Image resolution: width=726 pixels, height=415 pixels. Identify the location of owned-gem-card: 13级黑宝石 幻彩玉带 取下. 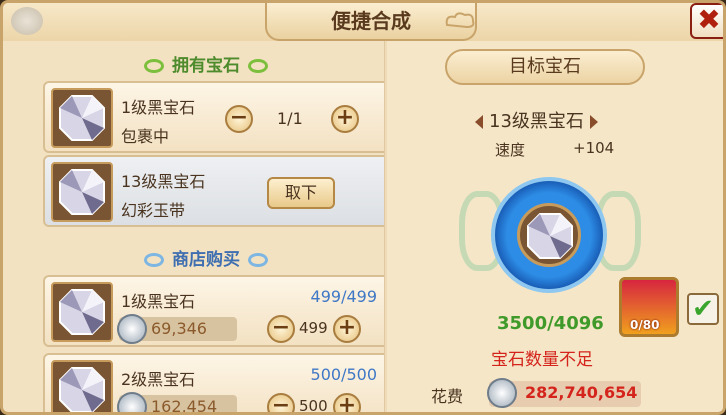
(218, 191).